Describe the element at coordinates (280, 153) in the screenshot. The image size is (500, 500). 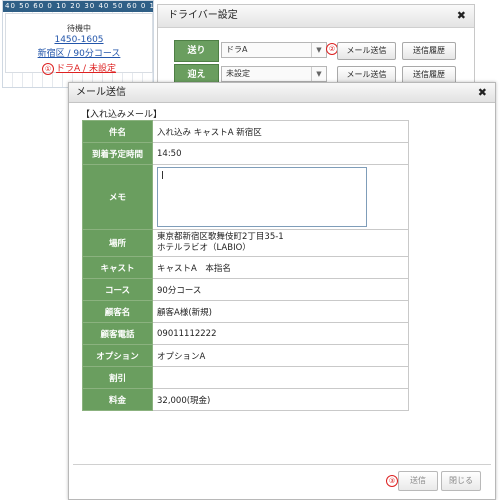
I see `arrival-time-value: 14:50` at that location.